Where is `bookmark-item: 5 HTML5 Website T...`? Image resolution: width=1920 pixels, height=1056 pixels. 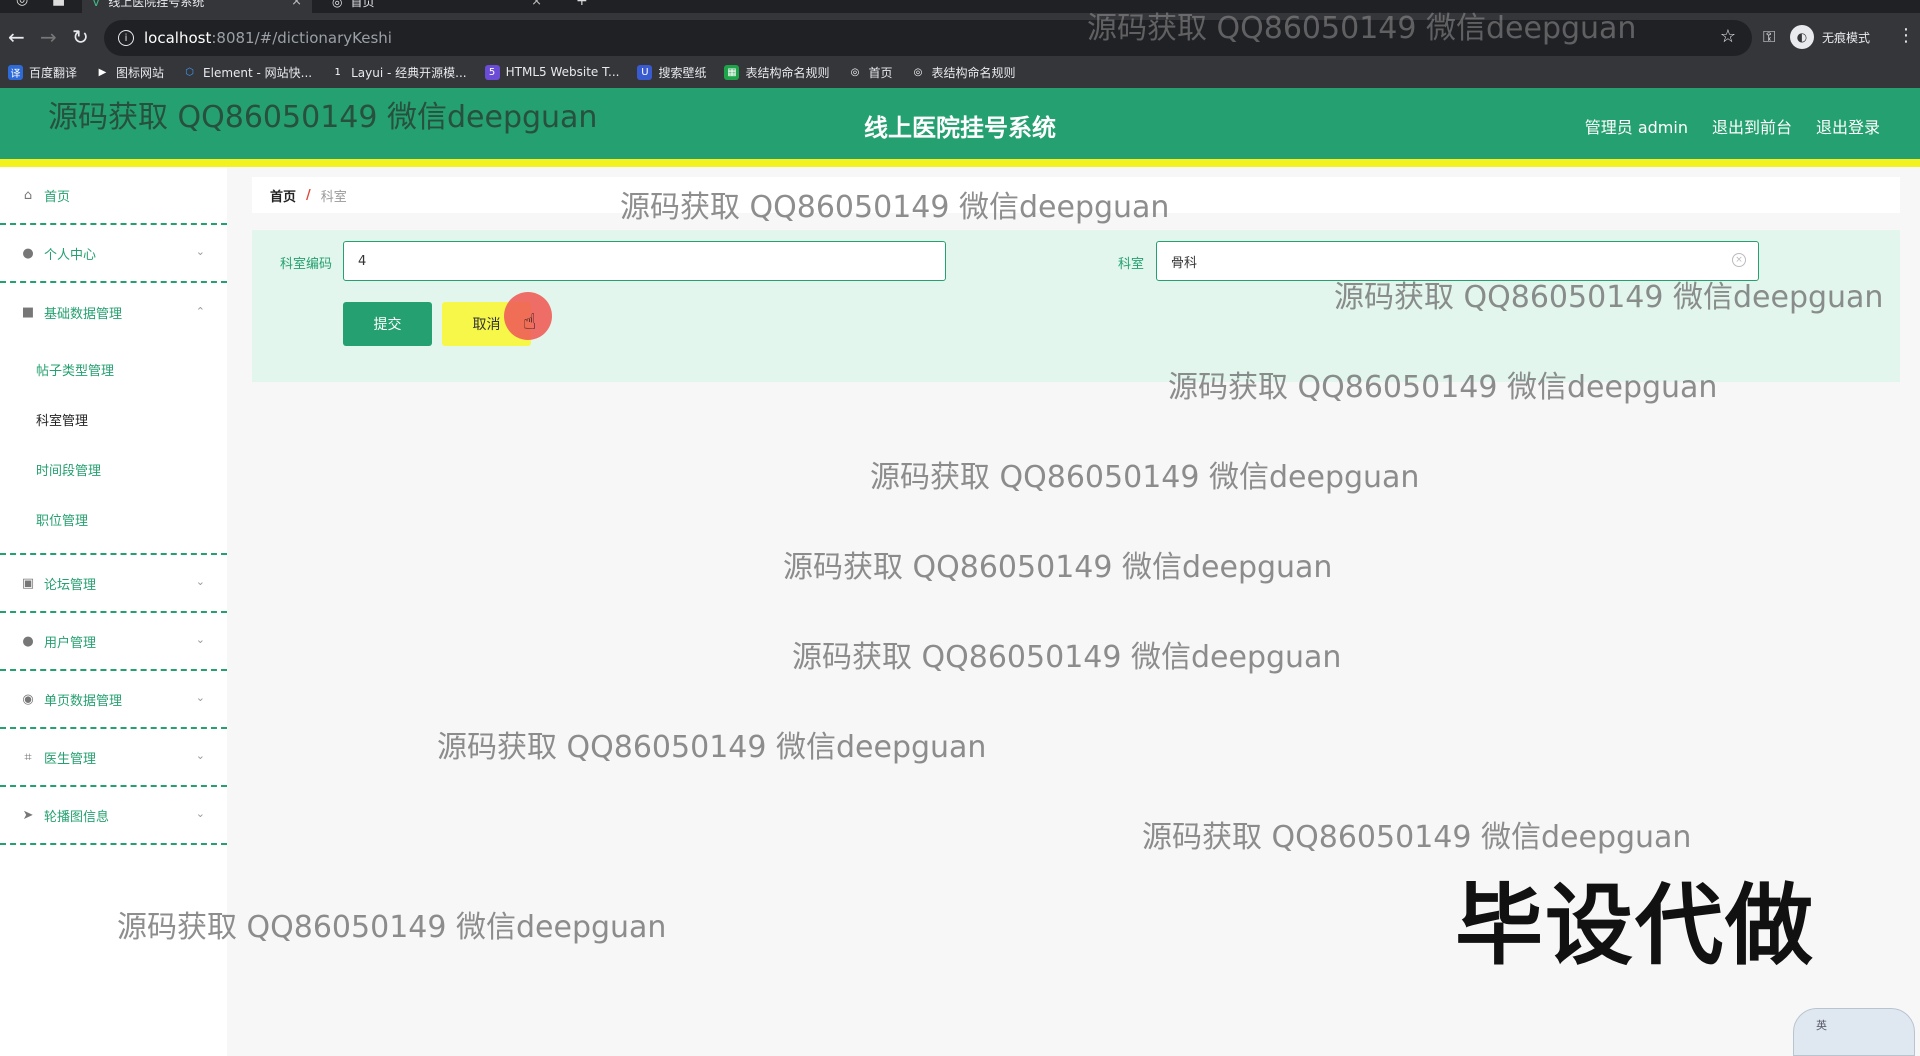 bookmark-item: 5 HTML5 Website T... is located at coordinates (552, 72).